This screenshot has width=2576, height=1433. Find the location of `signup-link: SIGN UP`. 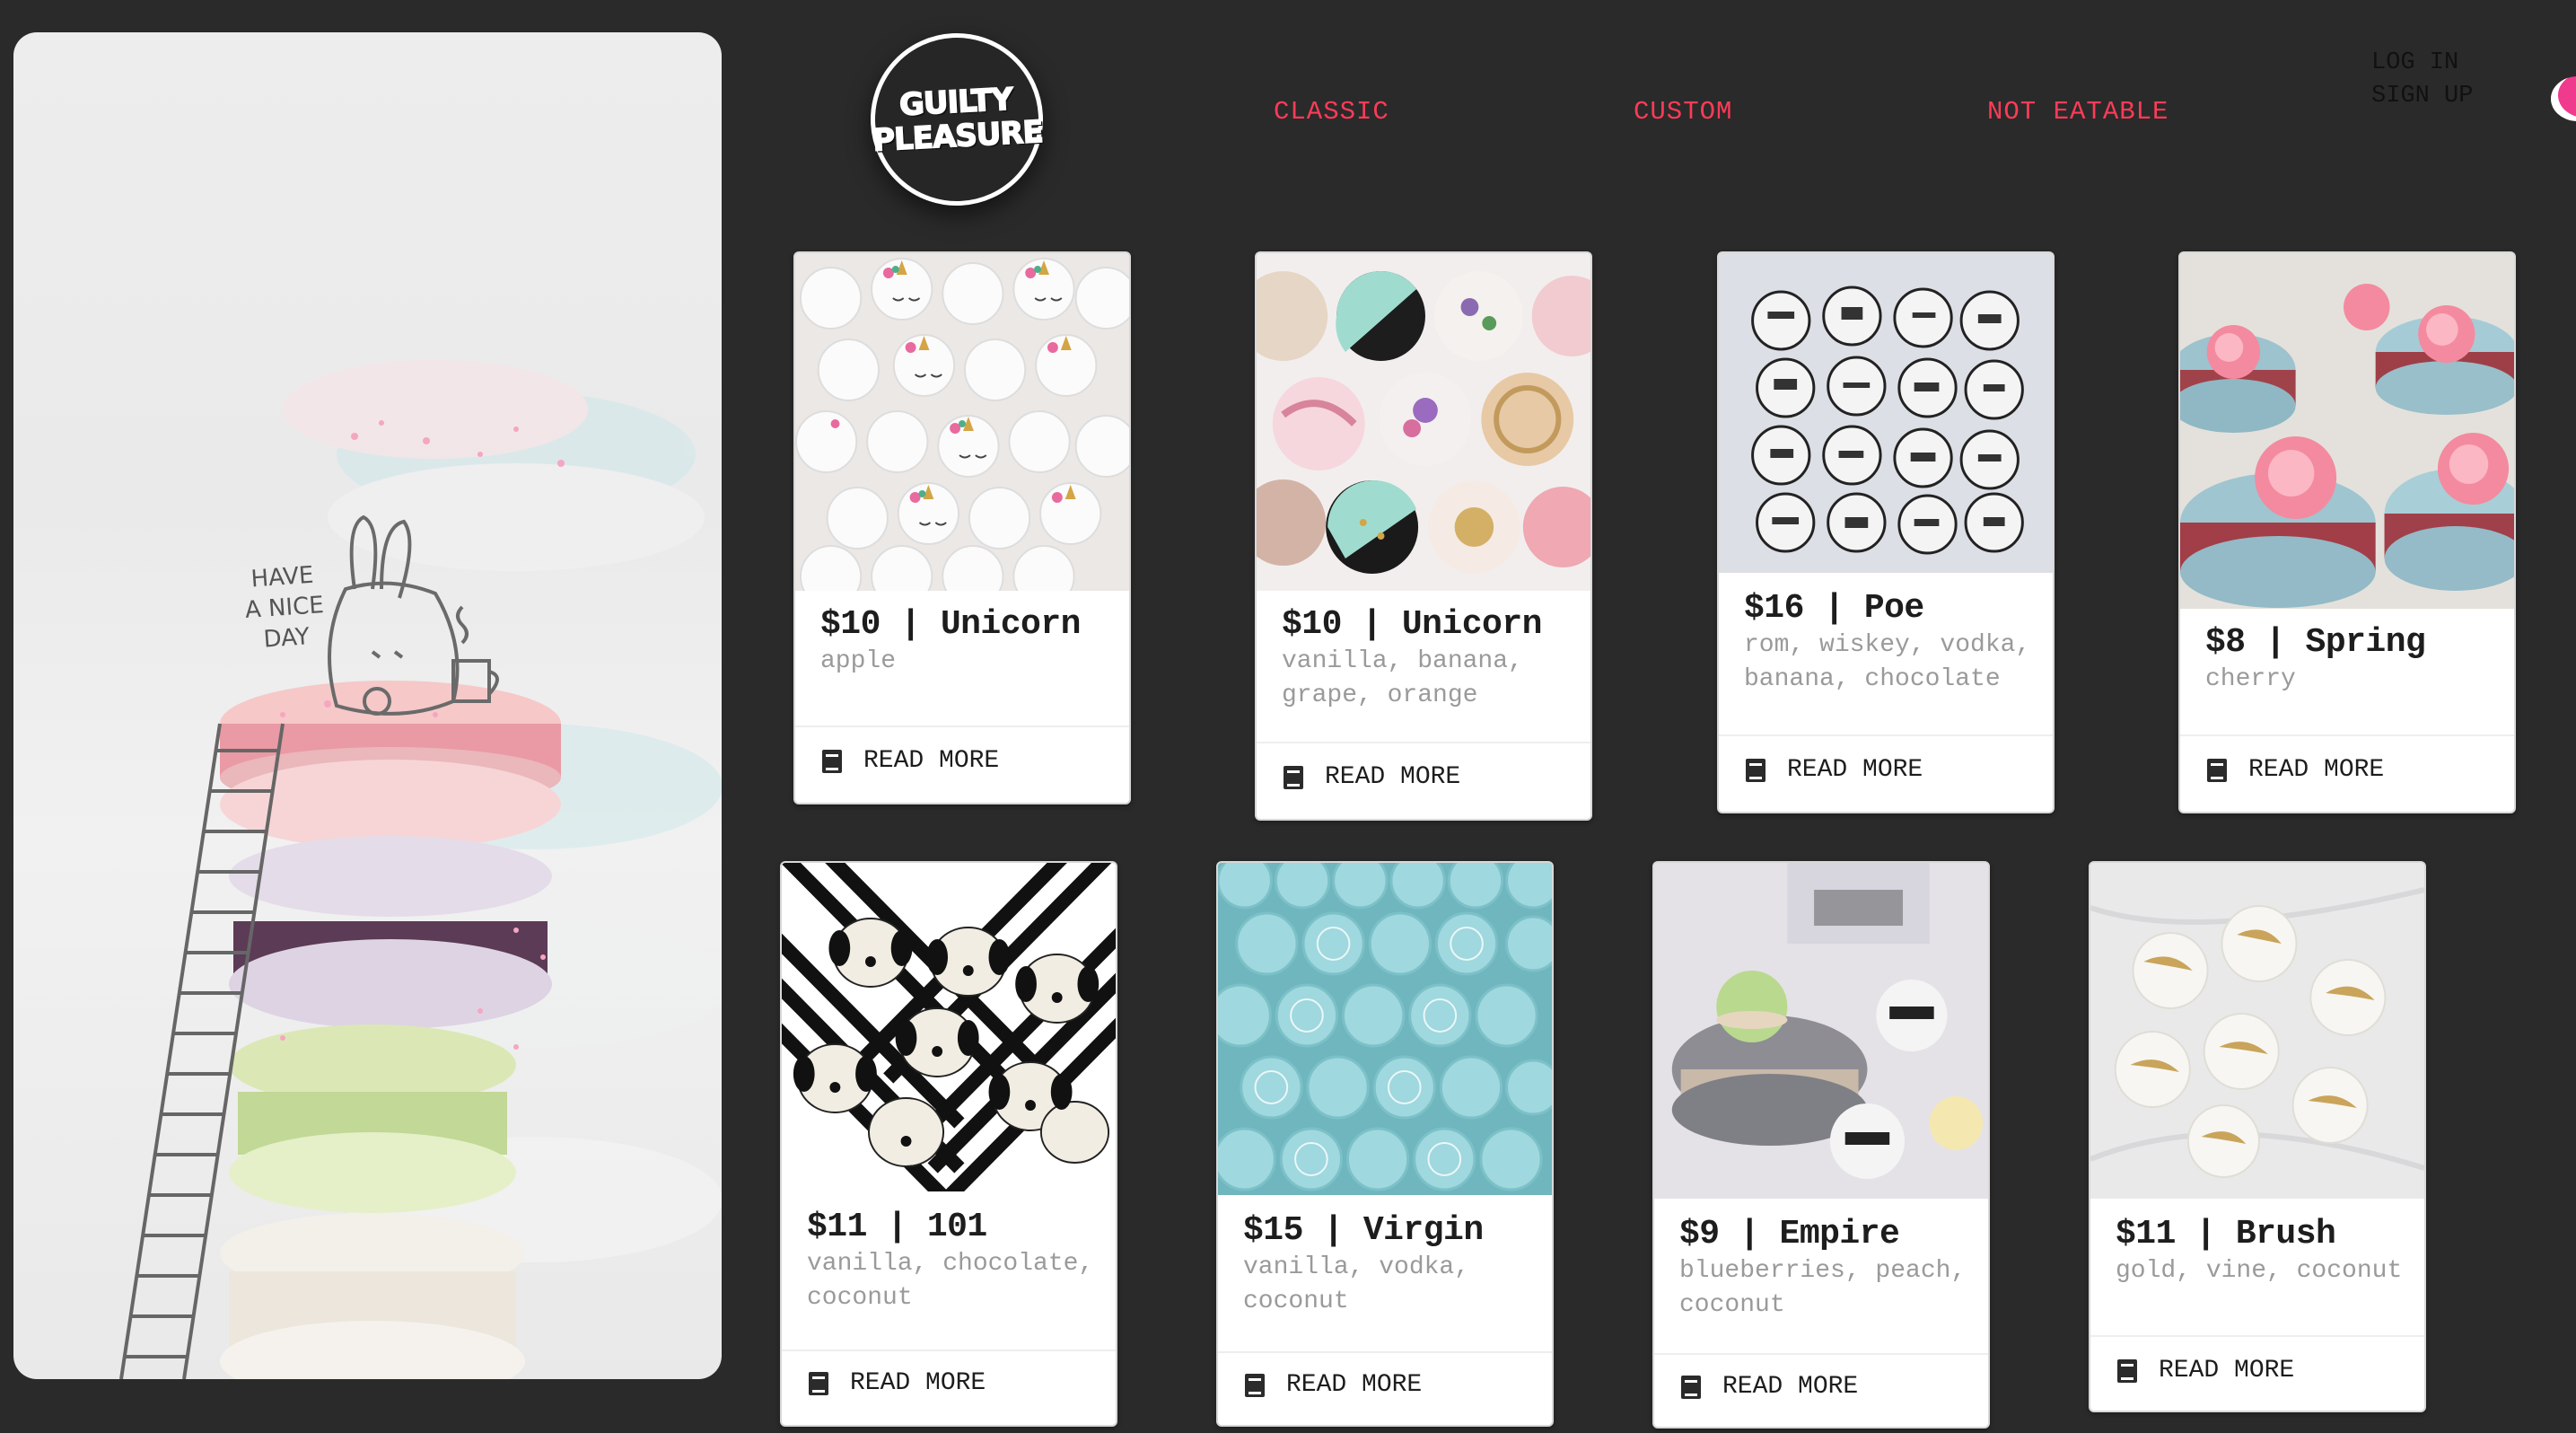

signup-link: SIGN UP is located at coordinates (2422, 96).